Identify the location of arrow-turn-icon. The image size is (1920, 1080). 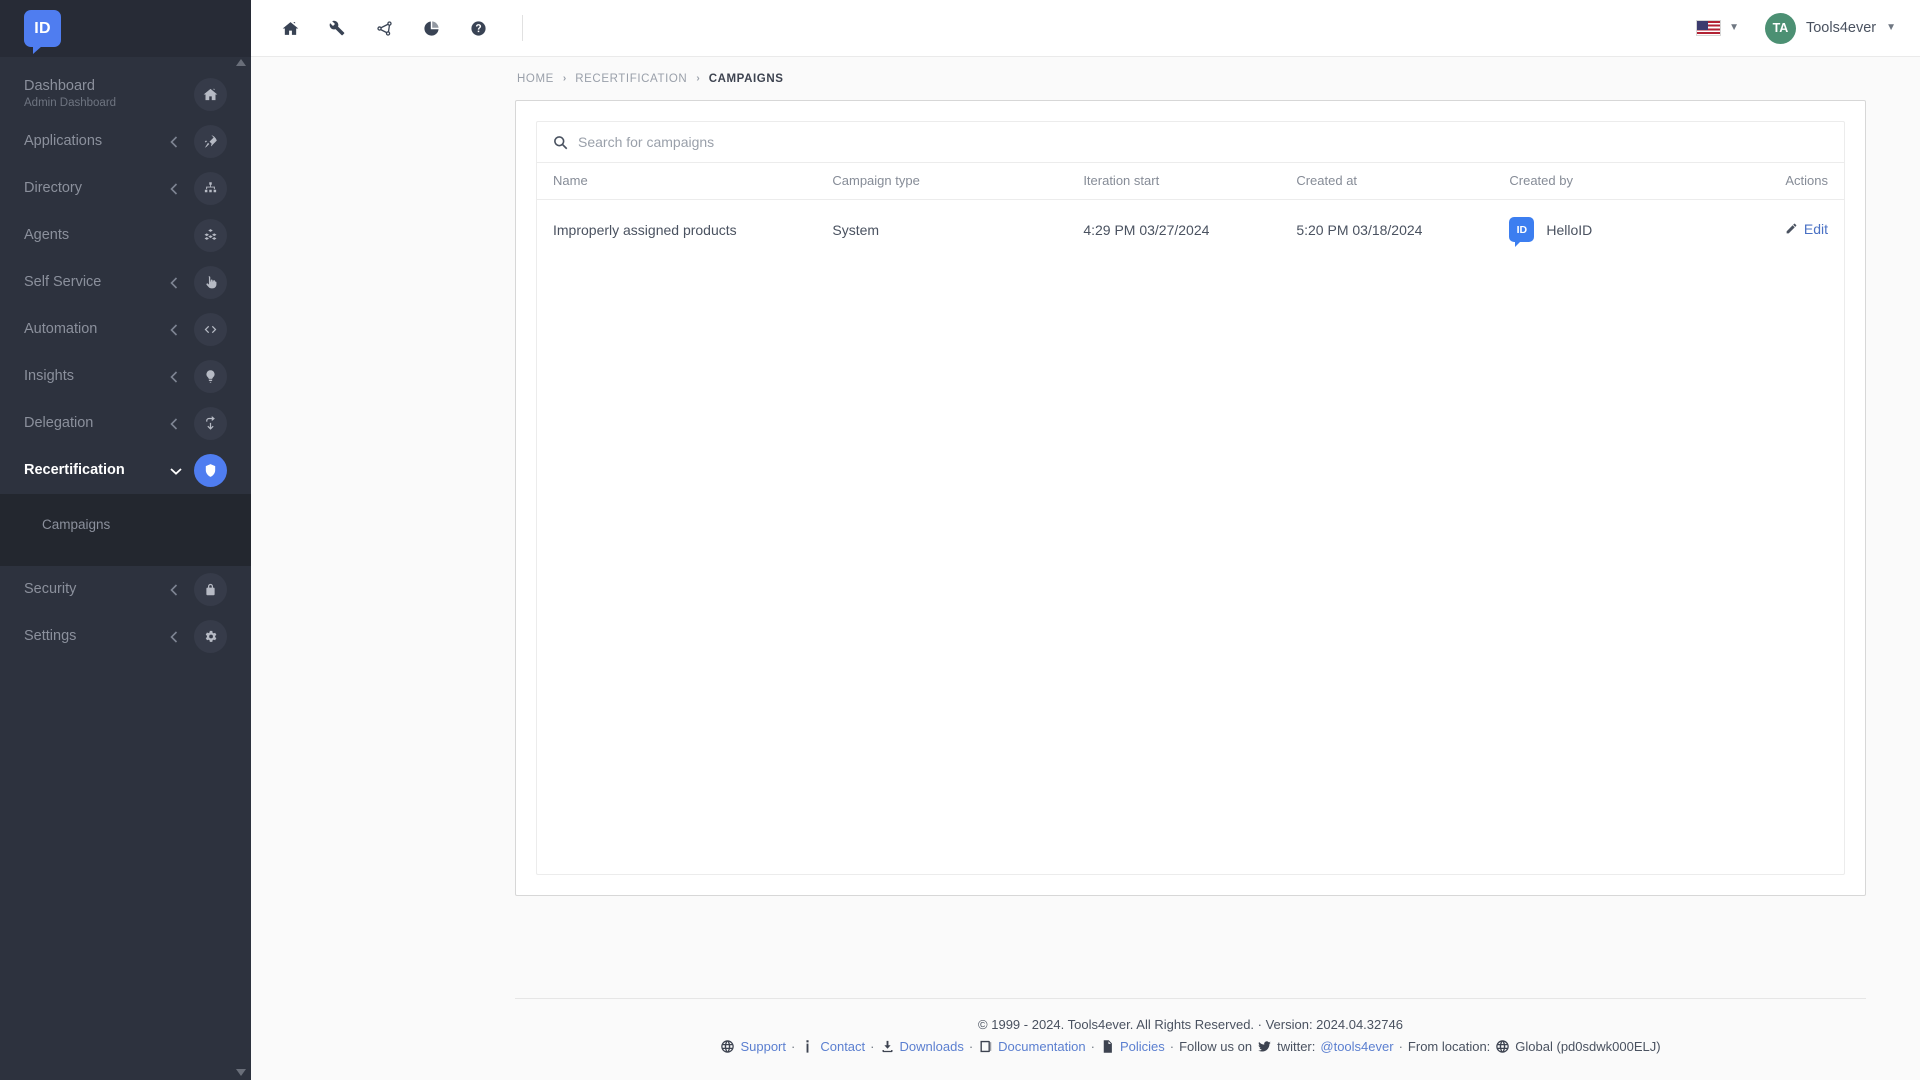
(210, 423).